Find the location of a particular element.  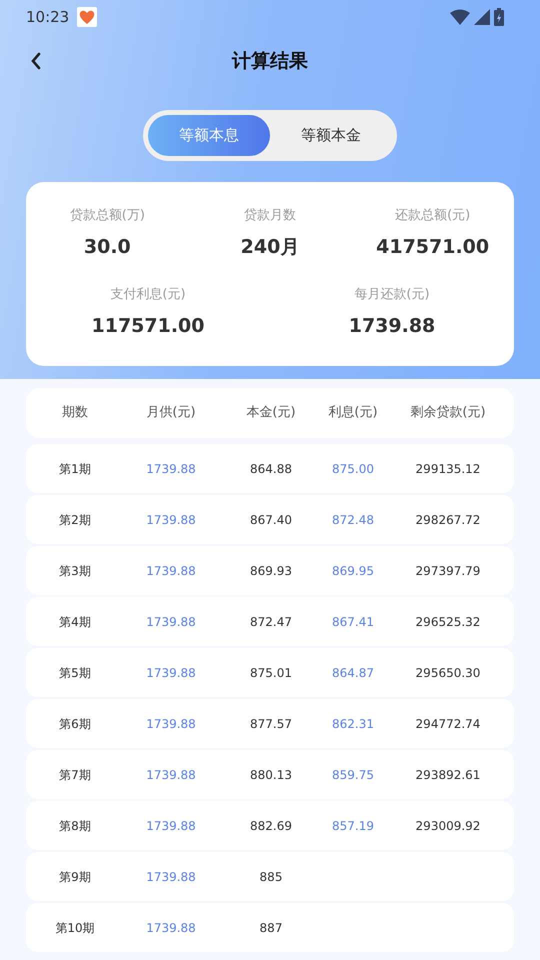

table-cell-text: 第3期 is located at coordinates (75, 571).